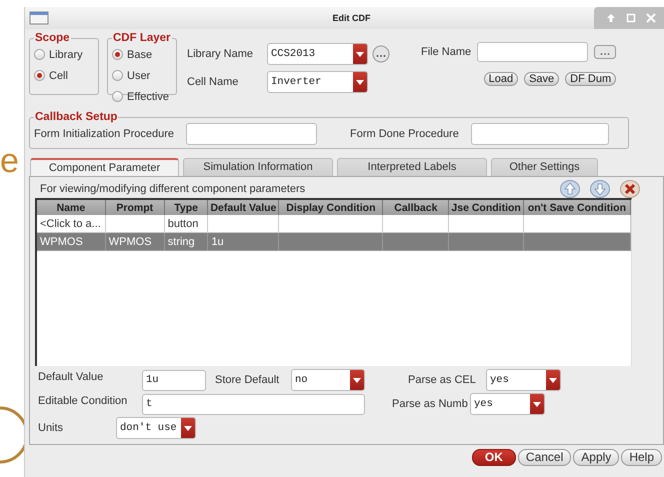 Image resolution: width=664 pixels, height=477 pixels. I want to click on group-title: CDF Layer, so click(142, 38).